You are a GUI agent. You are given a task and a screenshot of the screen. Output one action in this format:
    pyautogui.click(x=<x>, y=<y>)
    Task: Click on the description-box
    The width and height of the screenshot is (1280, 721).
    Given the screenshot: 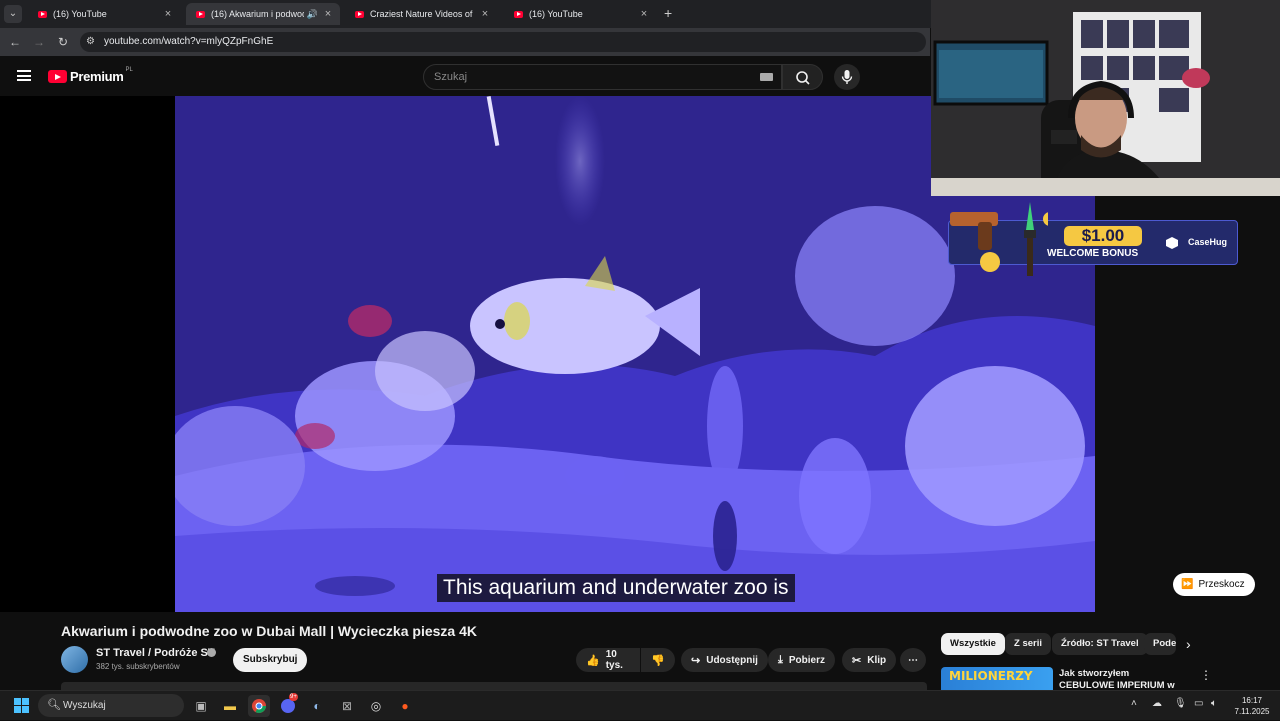 What is the action you would take?
    pyautogui.click(x=494, y=686)
    